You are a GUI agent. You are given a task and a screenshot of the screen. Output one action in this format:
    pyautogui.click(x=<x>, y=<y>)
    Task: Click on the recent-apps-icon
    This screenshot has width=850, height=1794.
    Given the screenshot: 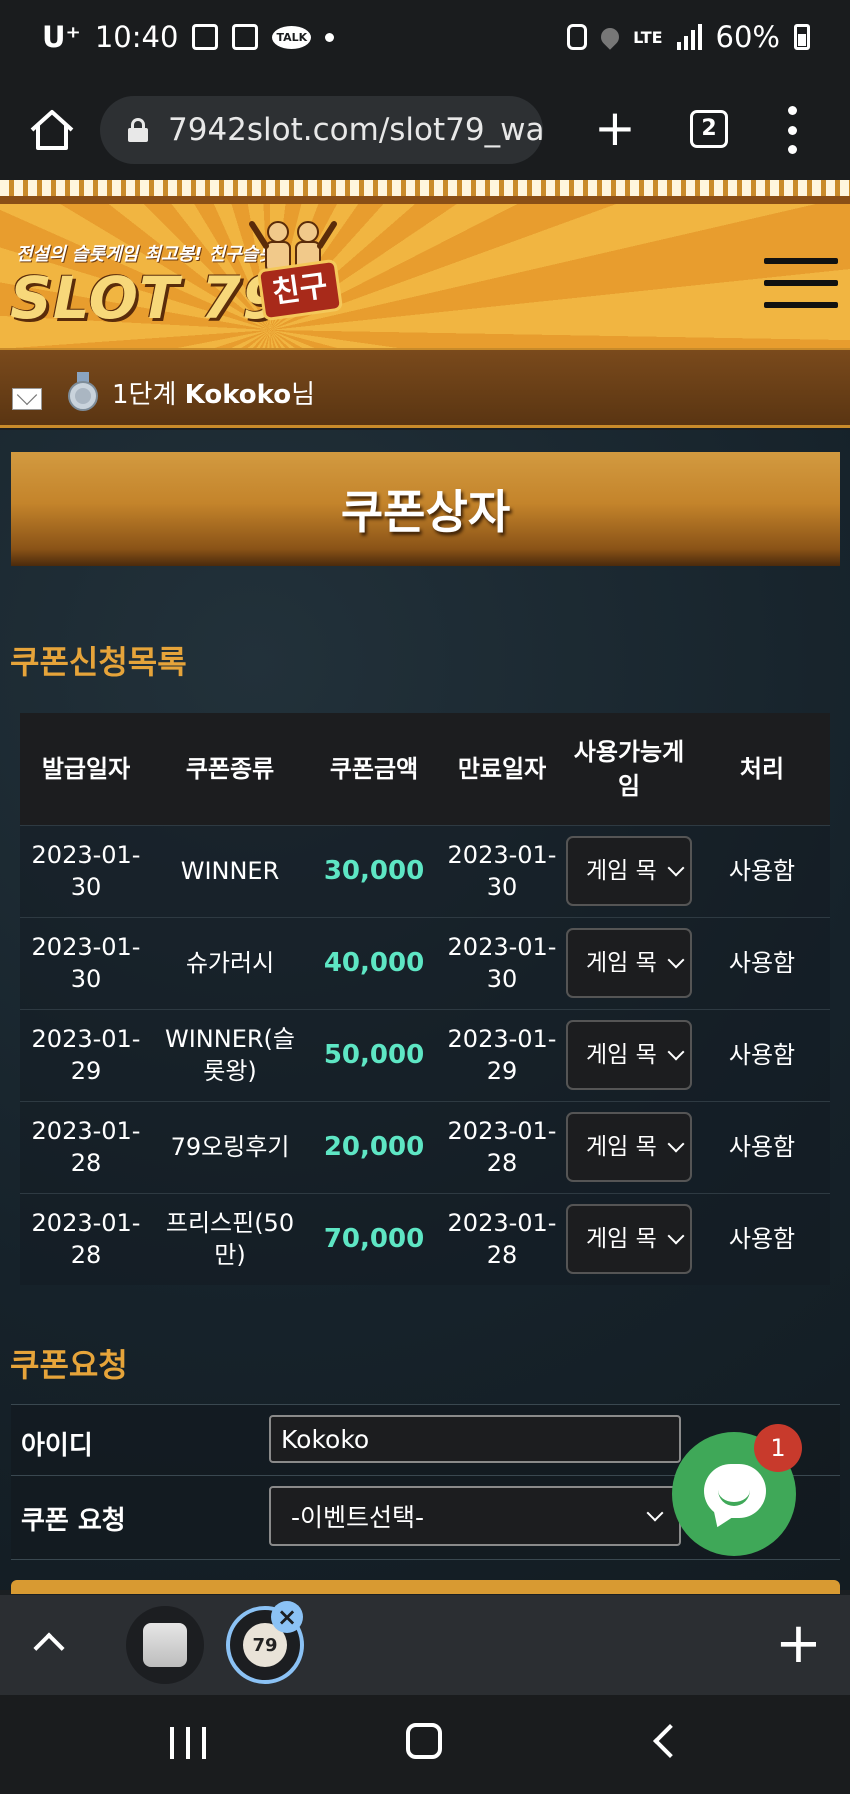 What is the action you would take?
    pyautogui.click(x=188, y=1743)
    